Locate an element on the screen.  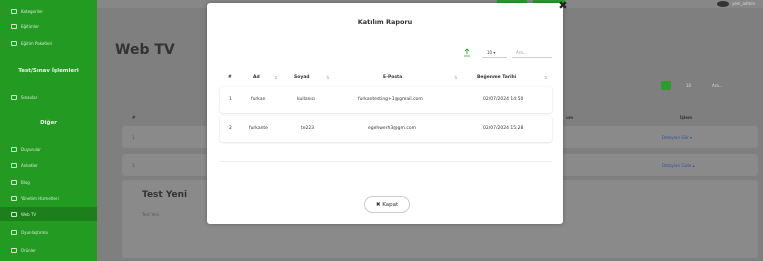
sidebar-item-management: Yönetim Hizmetleri is located at coordinates (48, 198).